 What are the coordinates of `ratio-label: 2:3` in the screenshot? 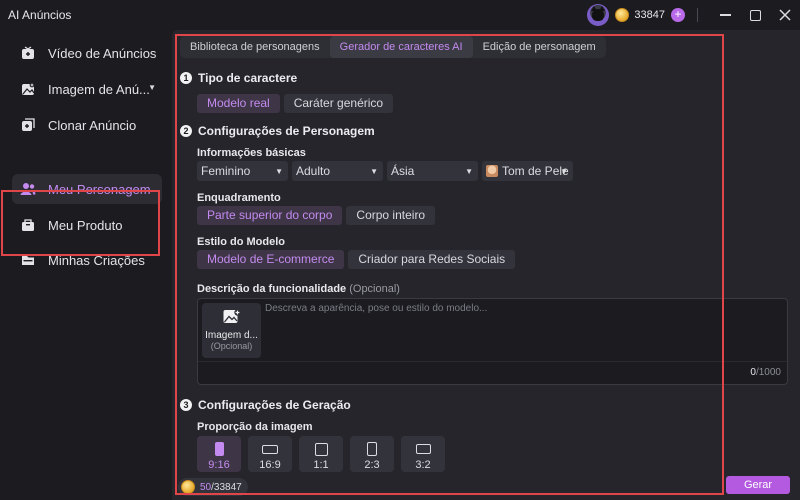 It's located at (372, 465).